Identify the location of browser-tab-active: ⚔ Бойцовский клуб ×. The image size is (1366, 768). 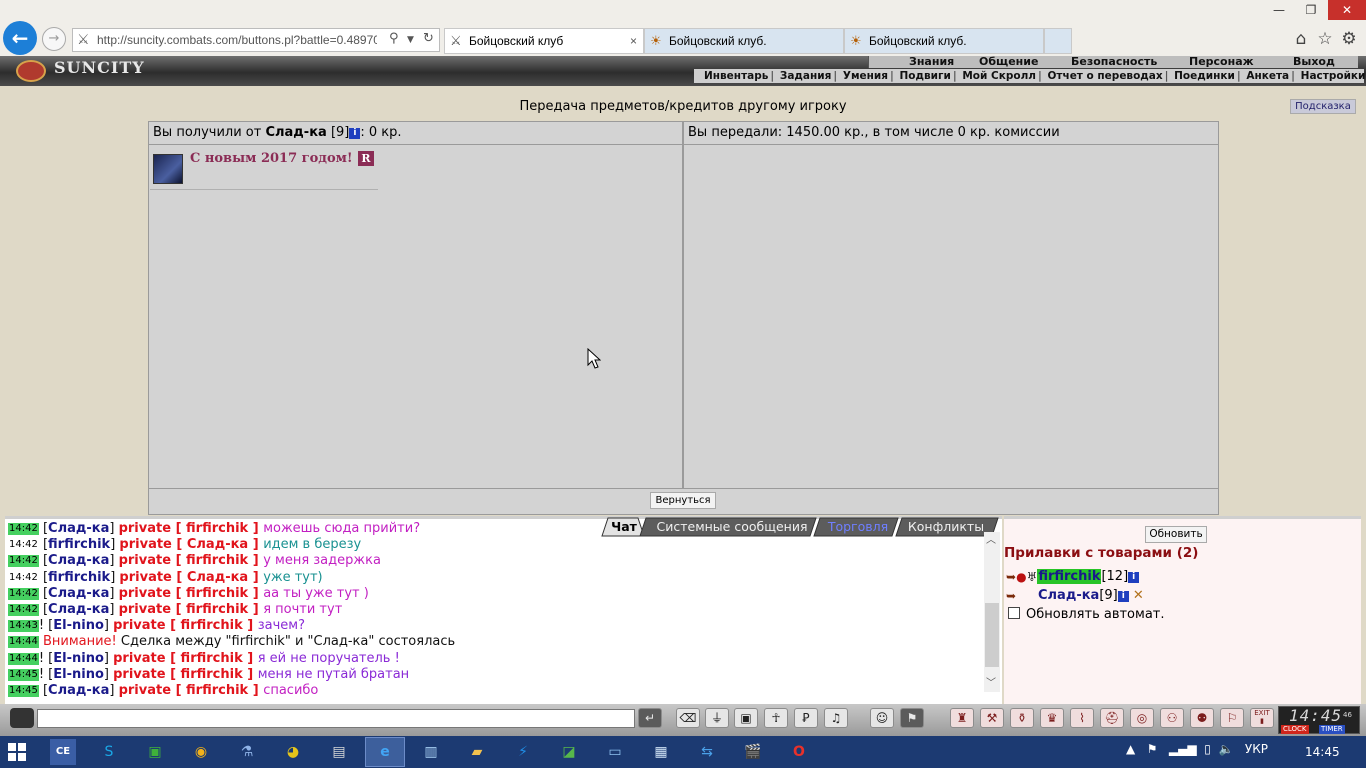
(544, 41).